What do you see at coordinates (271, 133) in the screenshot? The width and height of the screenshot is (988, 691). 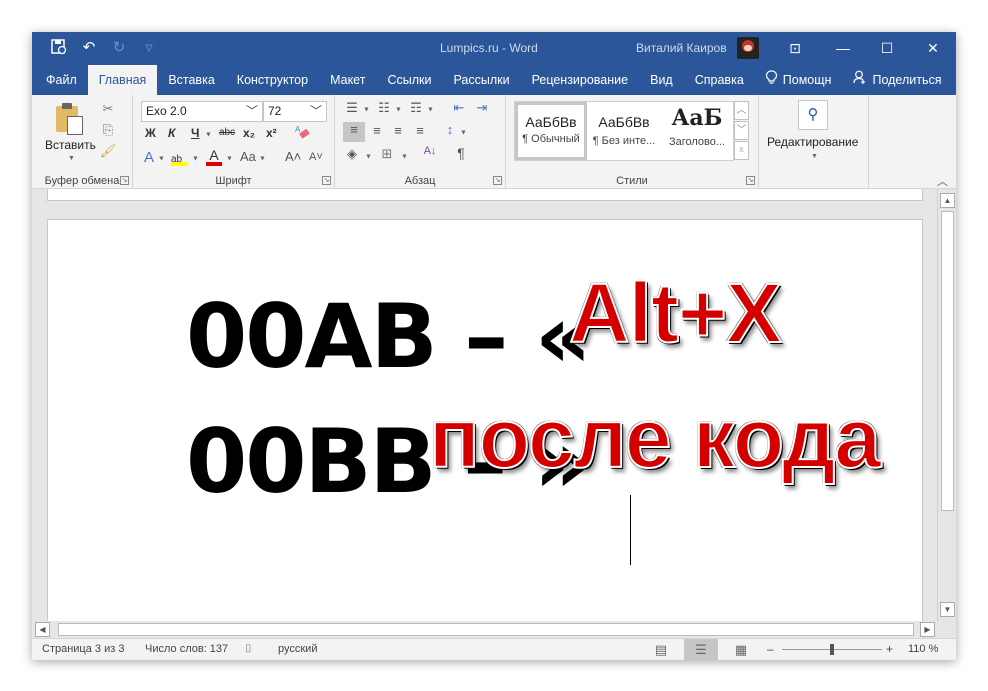 I see `superscript-button: x²` at bounding box center [271, 133].